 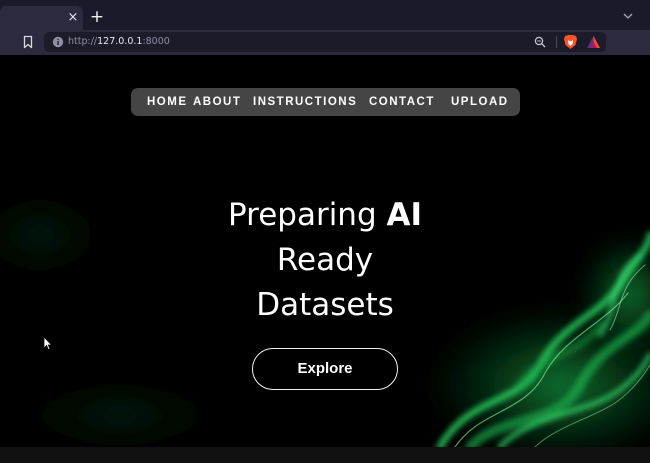 What do you see at coordinates (570, 42) in the screenshot?
I see `brave-lion-icon` at bounding box center [570, 42].